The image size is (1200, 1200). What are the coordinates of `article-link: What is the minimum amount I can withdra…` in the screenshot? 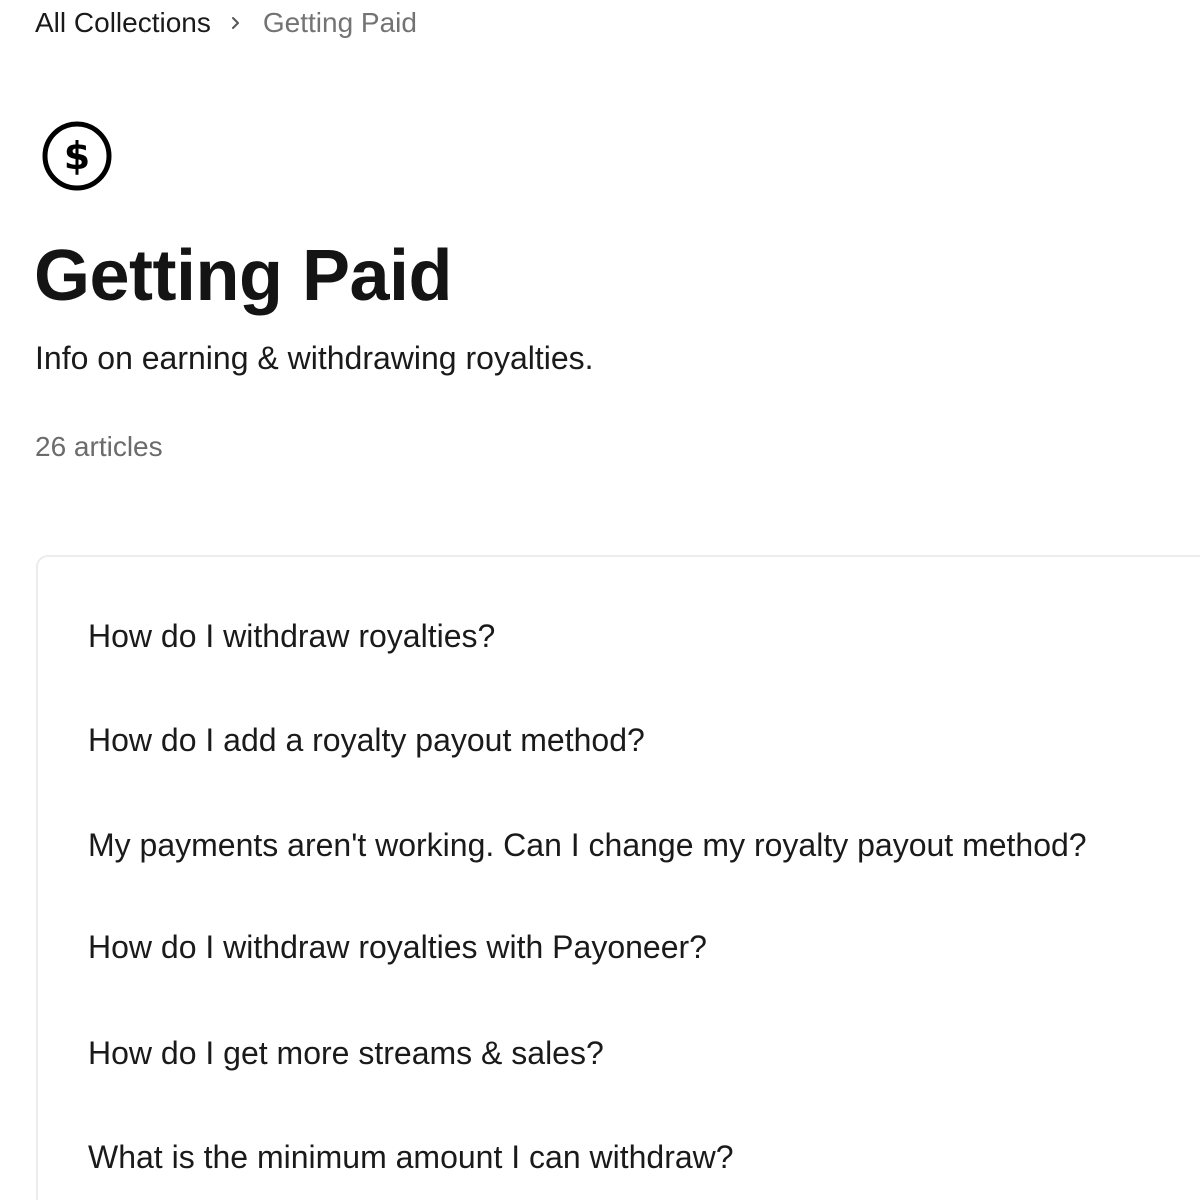 It's located at (411, 1157).